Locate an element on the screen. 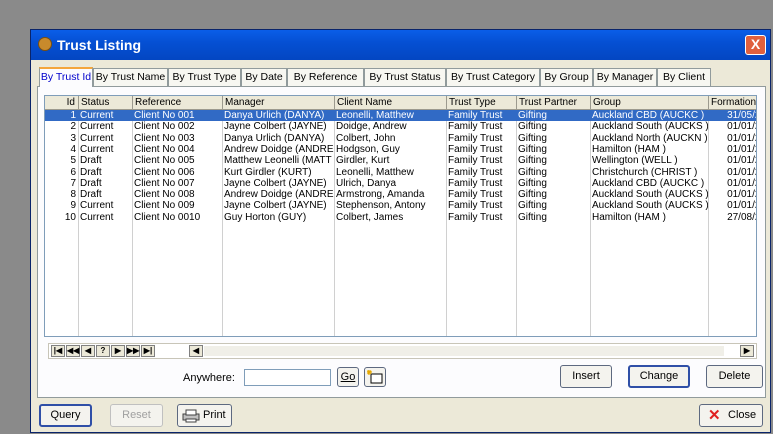 Image resolution: width=773 pixels, height=434 pixels. scroll-left-arrow-icon: ◀ is located at coordinates (196, 351).